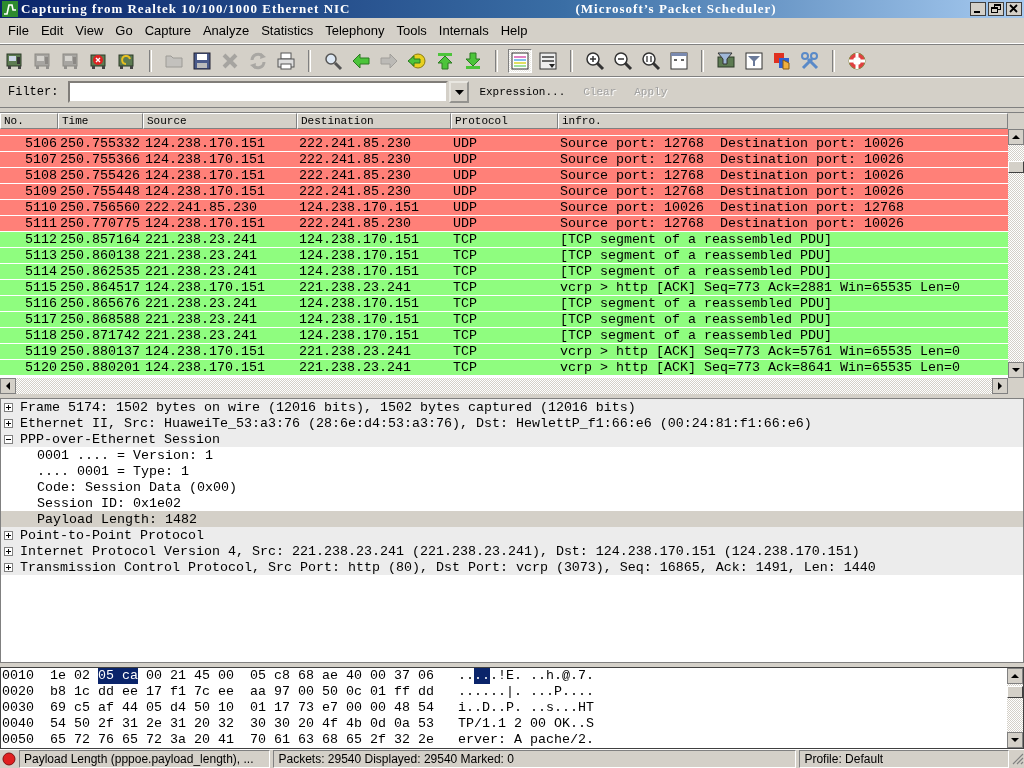  Describe the element at coordinates (41, 303) in the screenshot. I see `table-cell-text: 5116` at that location.